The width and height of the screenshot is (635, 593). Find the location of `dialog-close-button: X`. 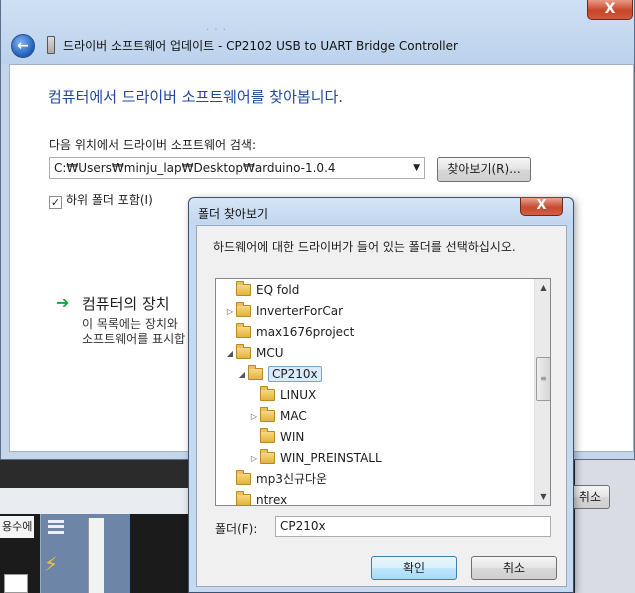

dialog-close-button: X is located at coordinates (541, 207).